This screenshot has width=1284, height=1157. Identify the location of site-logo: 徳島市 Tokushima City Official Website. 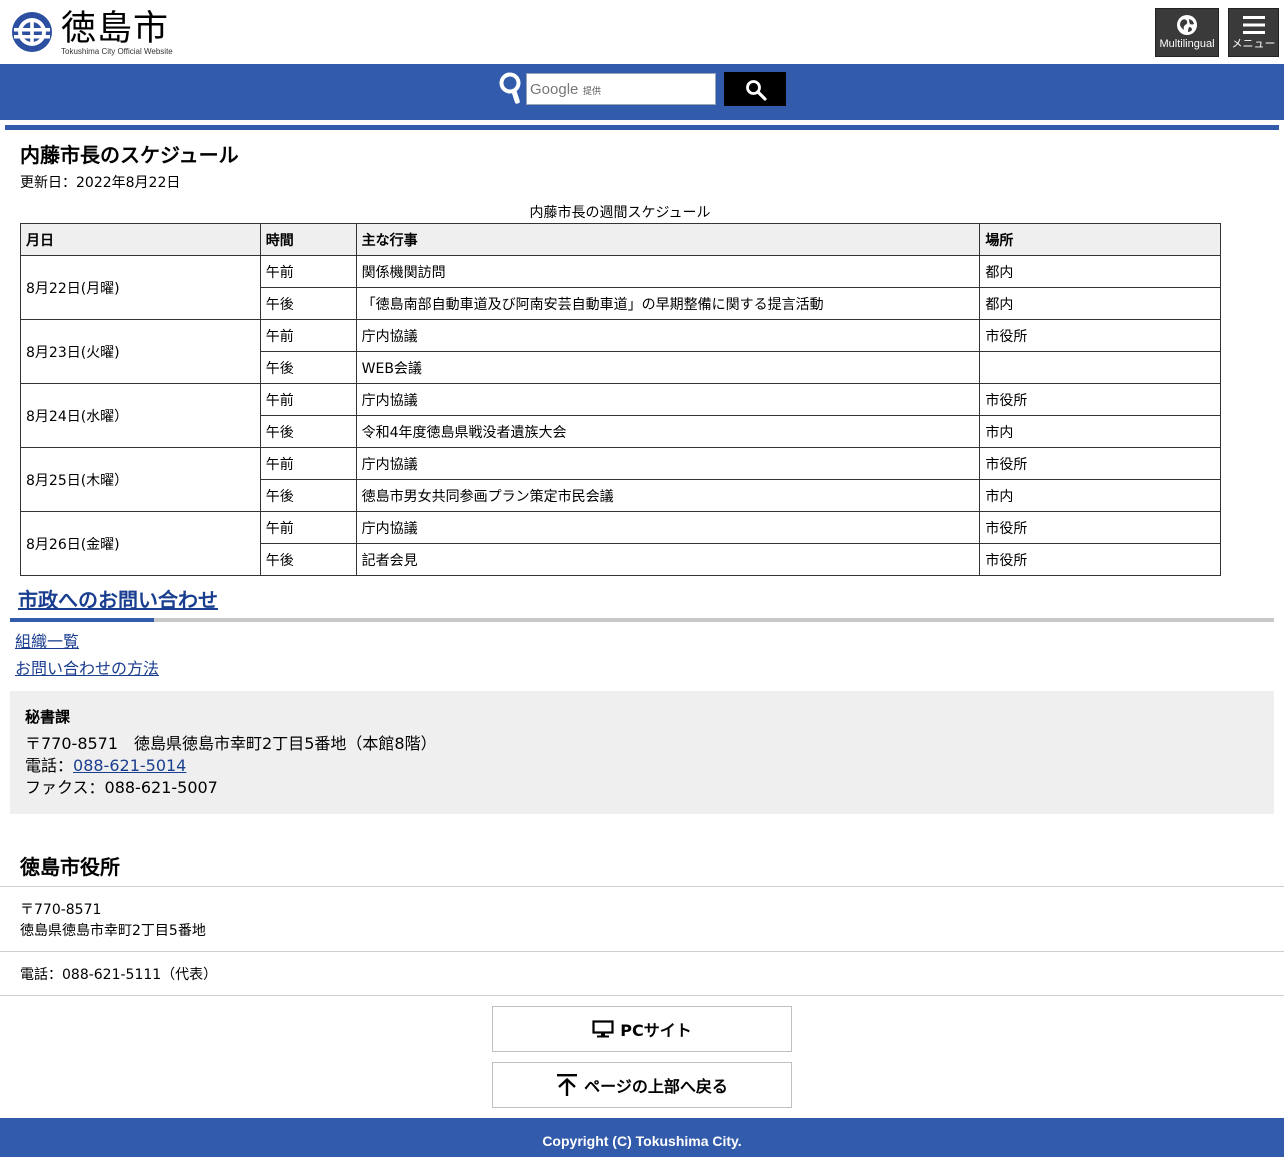
(92, 33).